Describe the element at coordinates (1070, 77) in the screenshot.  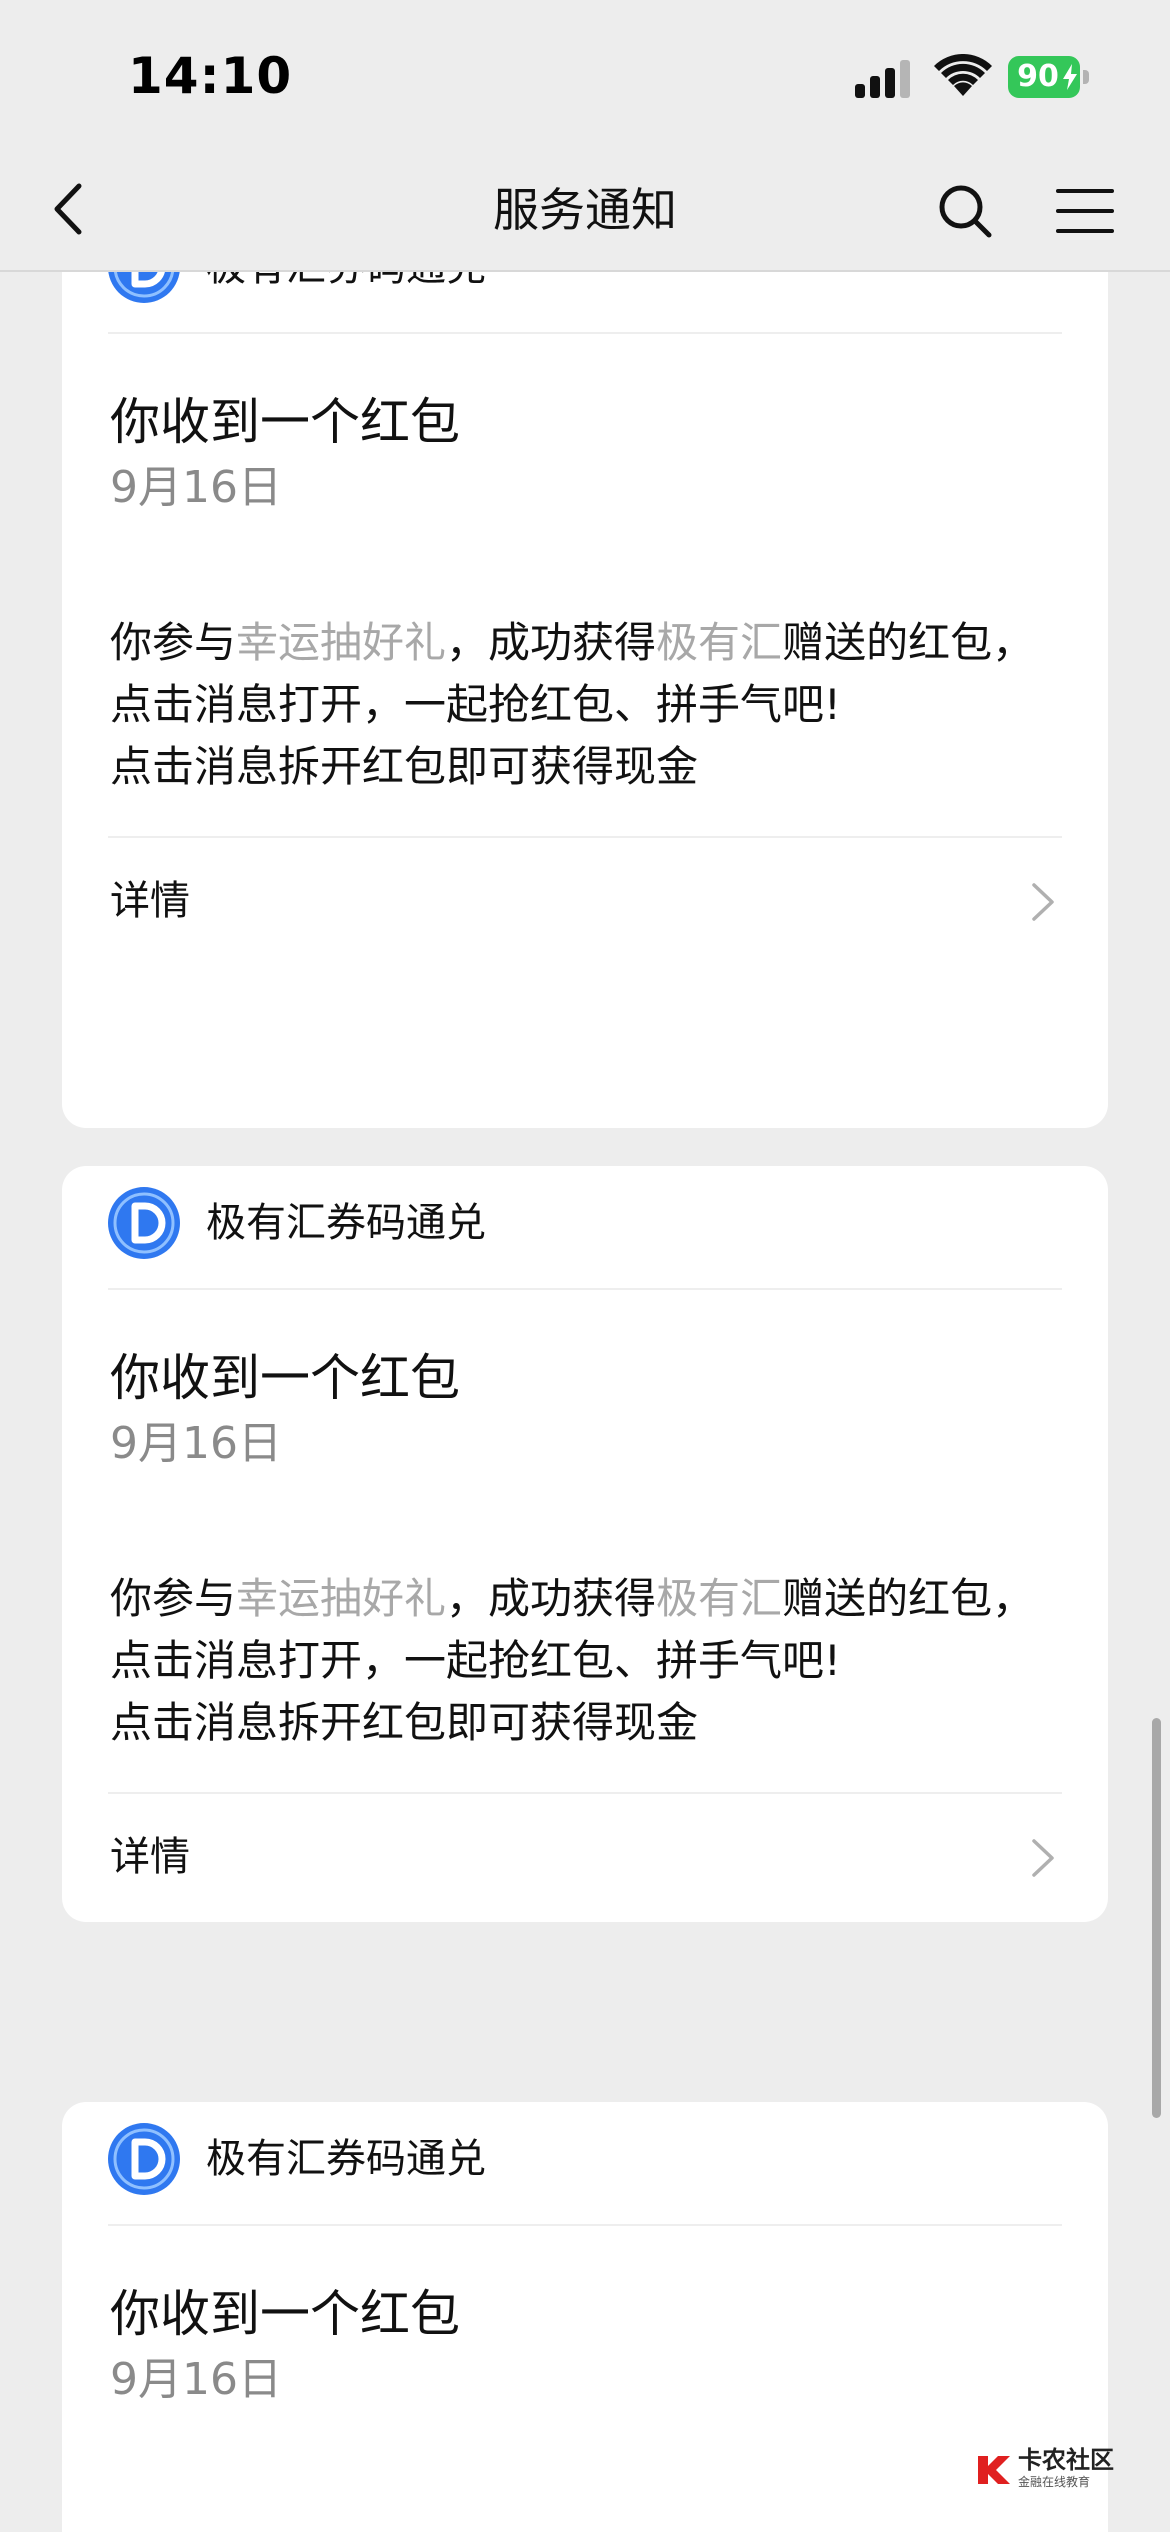
I see `bolt-icon` at that location.